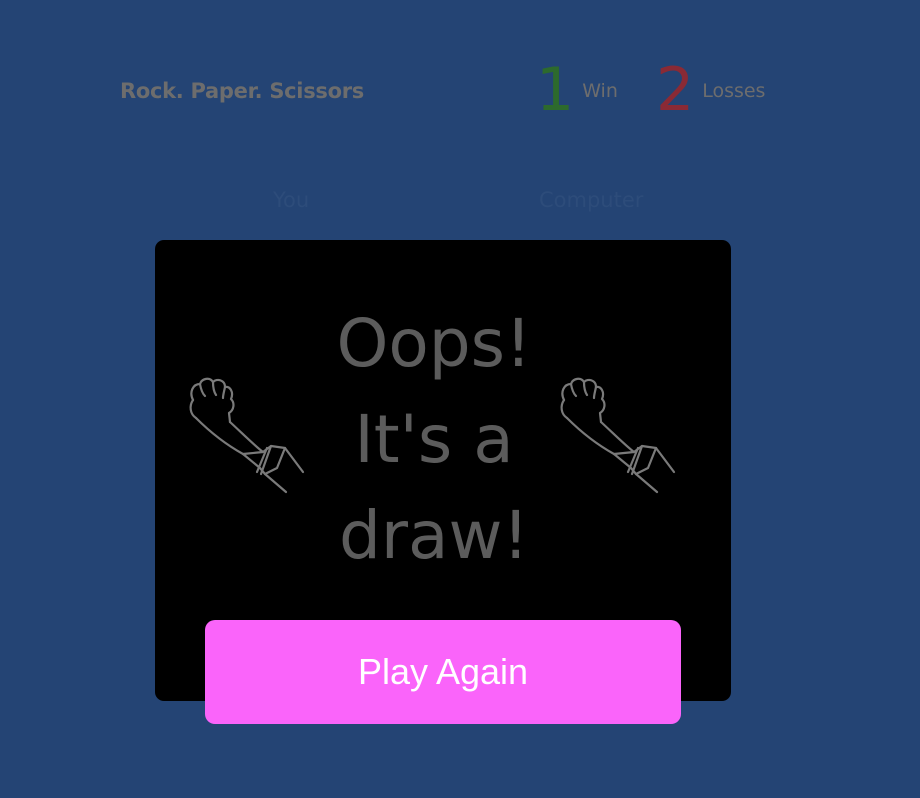 This screenshot has height=798, width=920. I want to click on you-label: You, so click(291, 200).